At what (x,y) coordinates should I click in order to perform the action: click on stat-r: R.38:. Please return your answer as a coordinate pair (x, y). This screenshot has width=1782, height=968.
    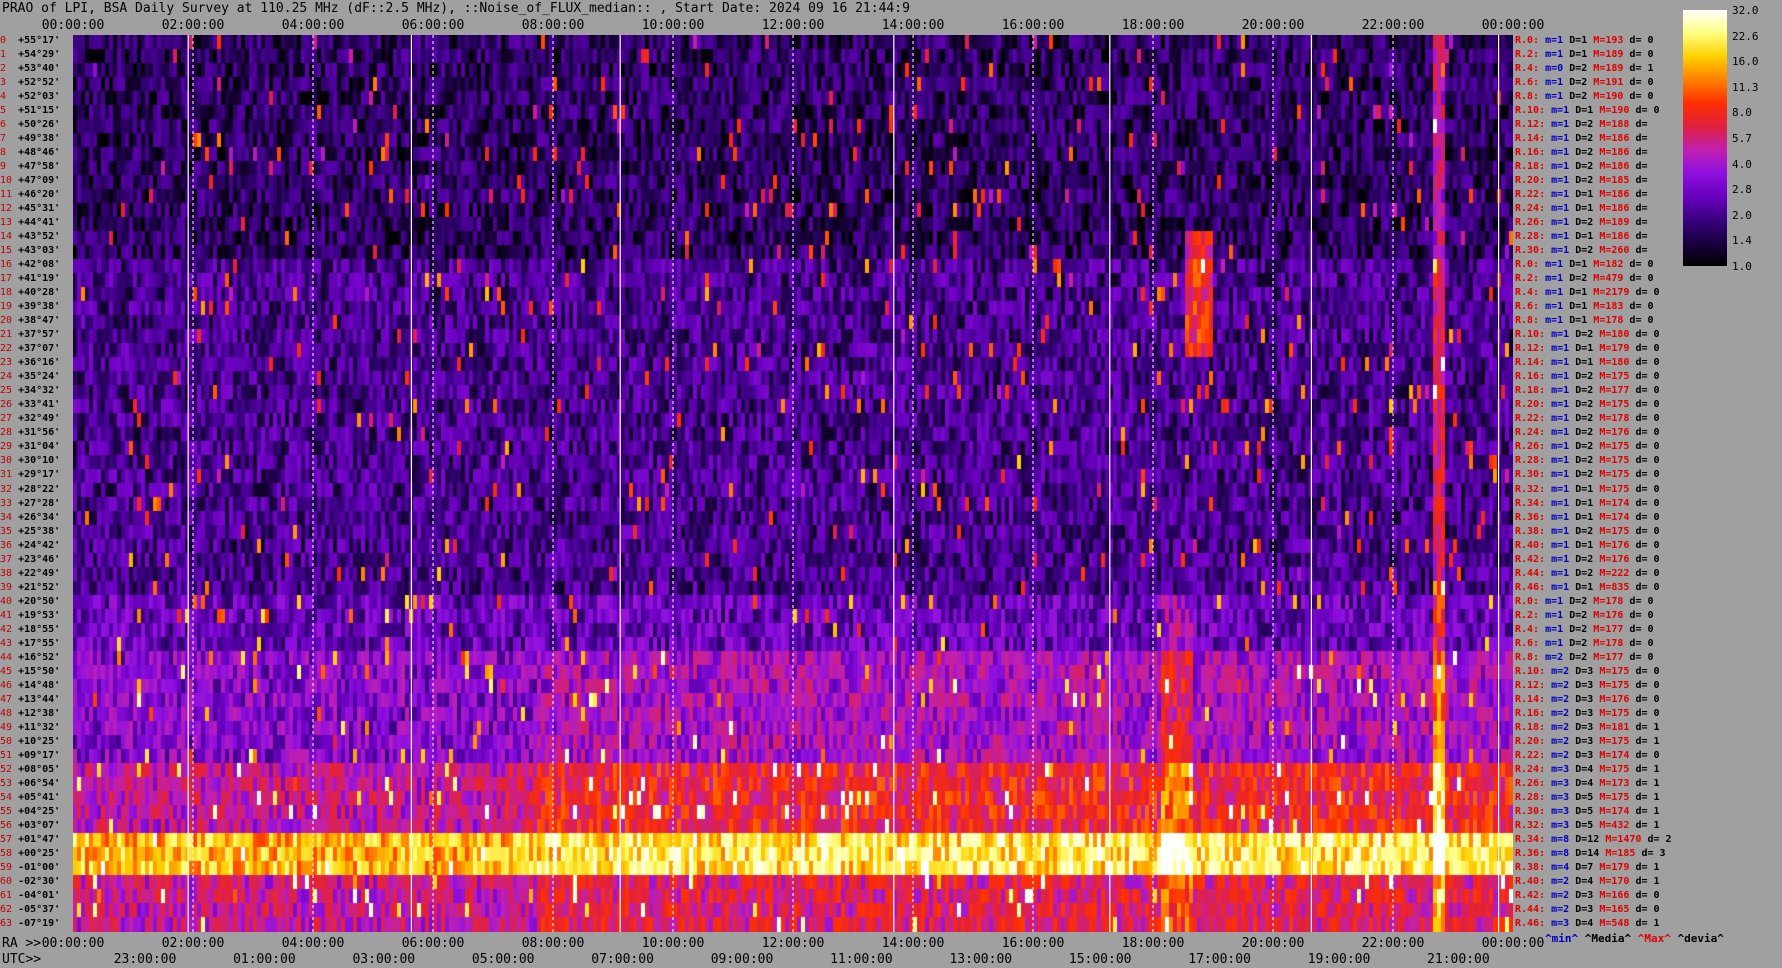
    Looking at the image, I should click on (1533, 531).